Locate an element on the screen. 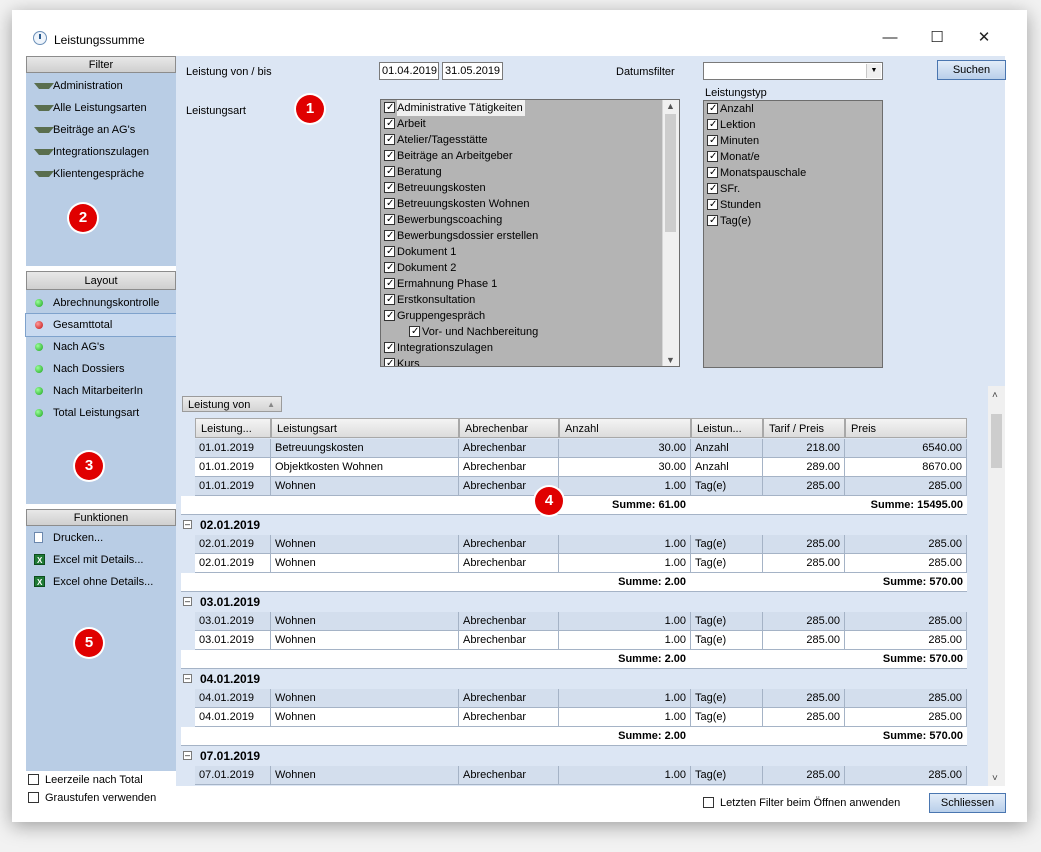 This screenshot has width=1041, height=852. leistungsart-item: ✓ Betreuungskosten is located at coordinates (530, 188).